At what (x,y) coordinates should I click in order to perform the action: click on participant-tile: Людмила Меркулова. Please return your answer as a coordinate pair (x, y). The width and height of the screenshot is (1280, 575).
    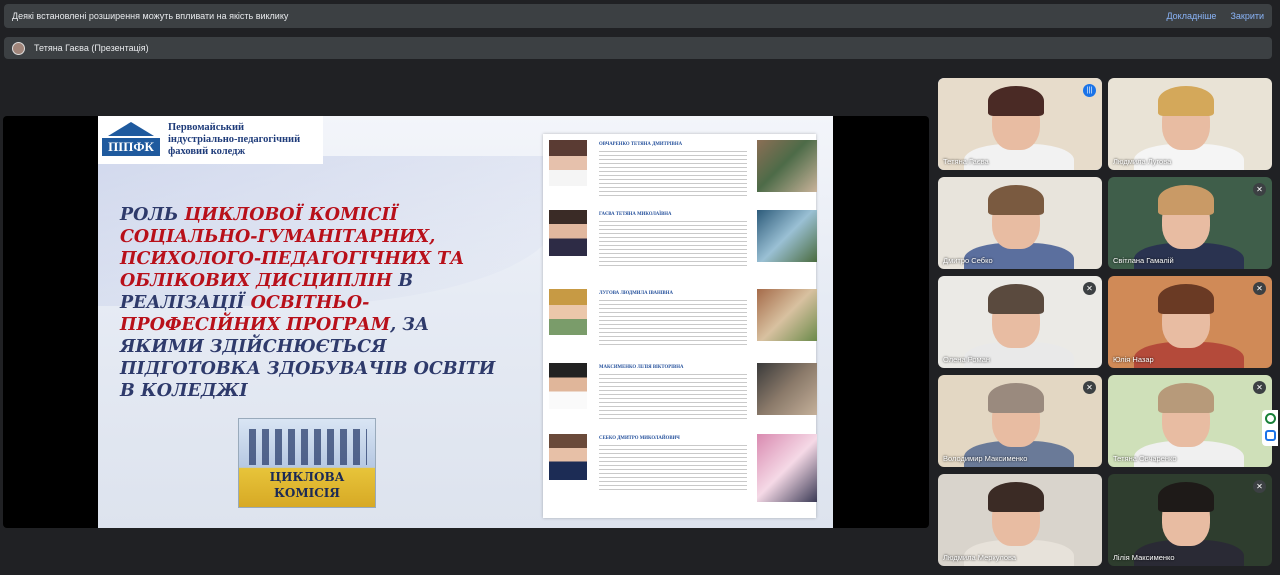
    Looking at the image, I should click on (1020, 520).